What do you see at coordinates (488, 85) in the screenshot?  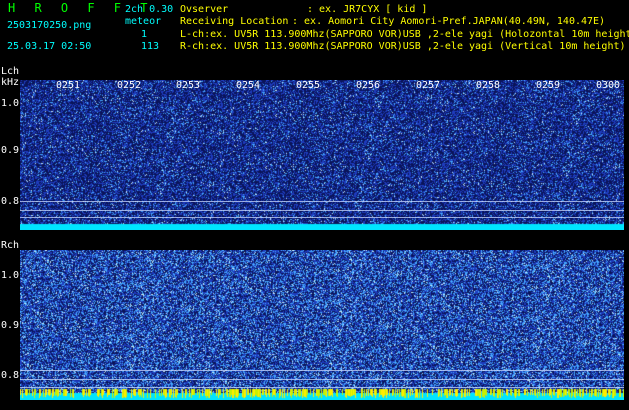 I see `time-tick: 0258` at bounding box center [488, 85].